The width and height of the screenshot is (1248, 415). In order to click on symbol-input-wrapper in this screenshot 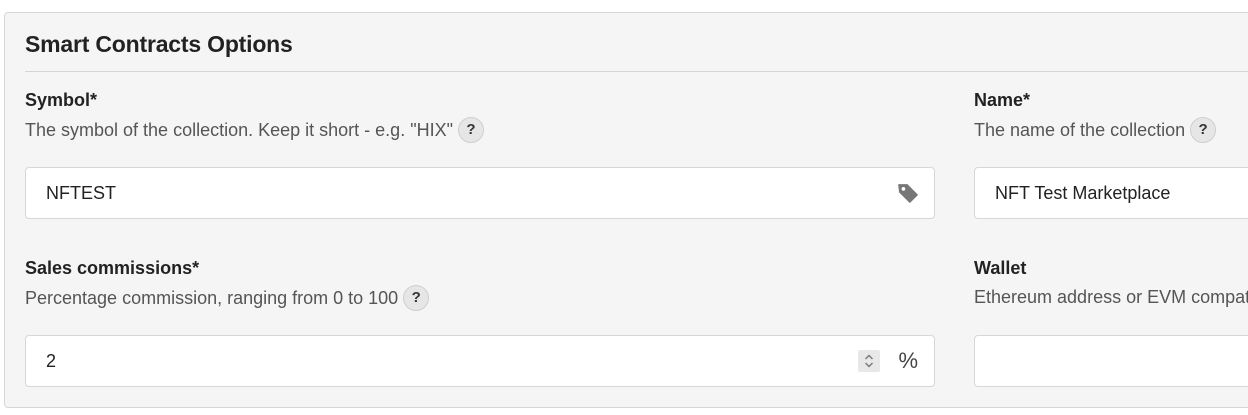, I will do `click(480, 193)`.